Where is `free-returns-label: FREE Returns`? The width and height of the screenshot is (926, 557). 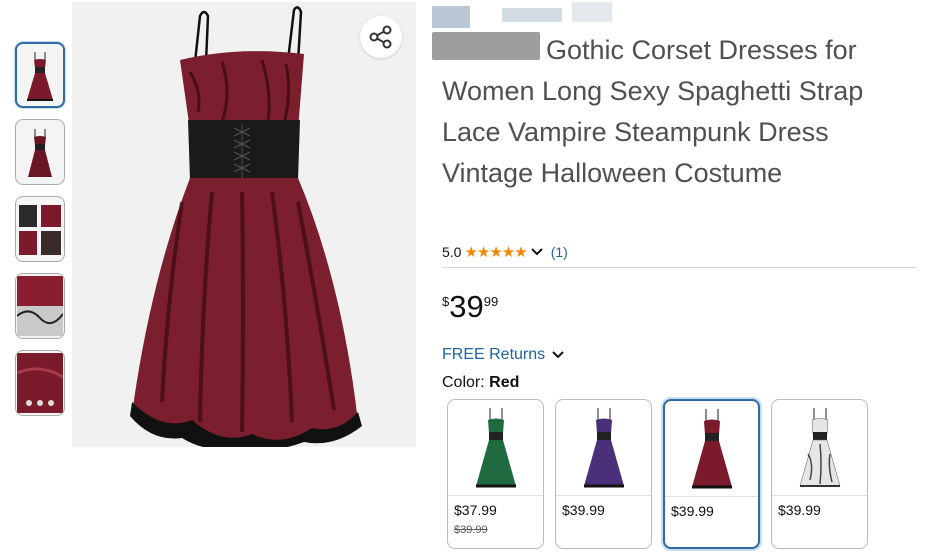
free-returns-label: FREE Returns is located at coordinates (494, 354).